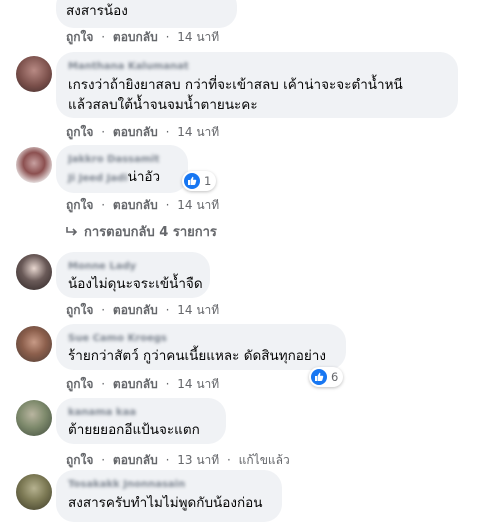 The height and width of the screenshot is (522, 492). Describe the element at coordinates (133, 267) in the screenshot. I see `author-name: Monne Lady` at that location.